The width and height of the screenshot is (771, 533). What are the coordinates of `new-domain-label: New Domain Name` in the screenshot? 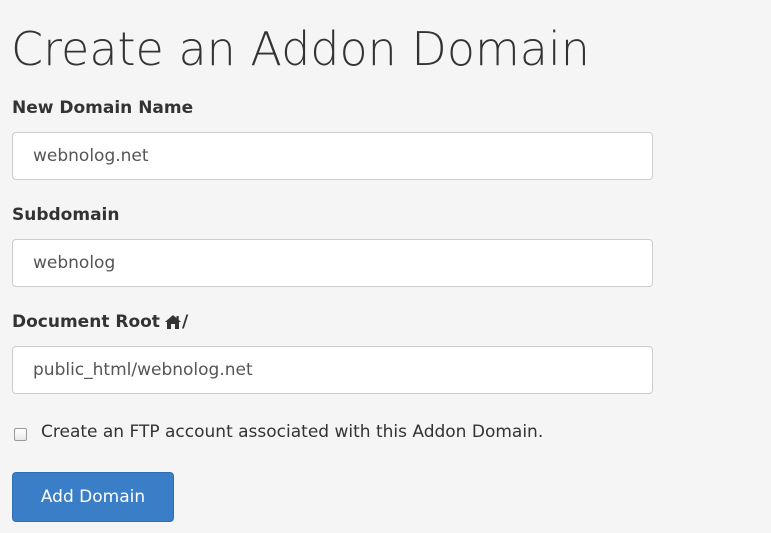 It's located at (103, 108).